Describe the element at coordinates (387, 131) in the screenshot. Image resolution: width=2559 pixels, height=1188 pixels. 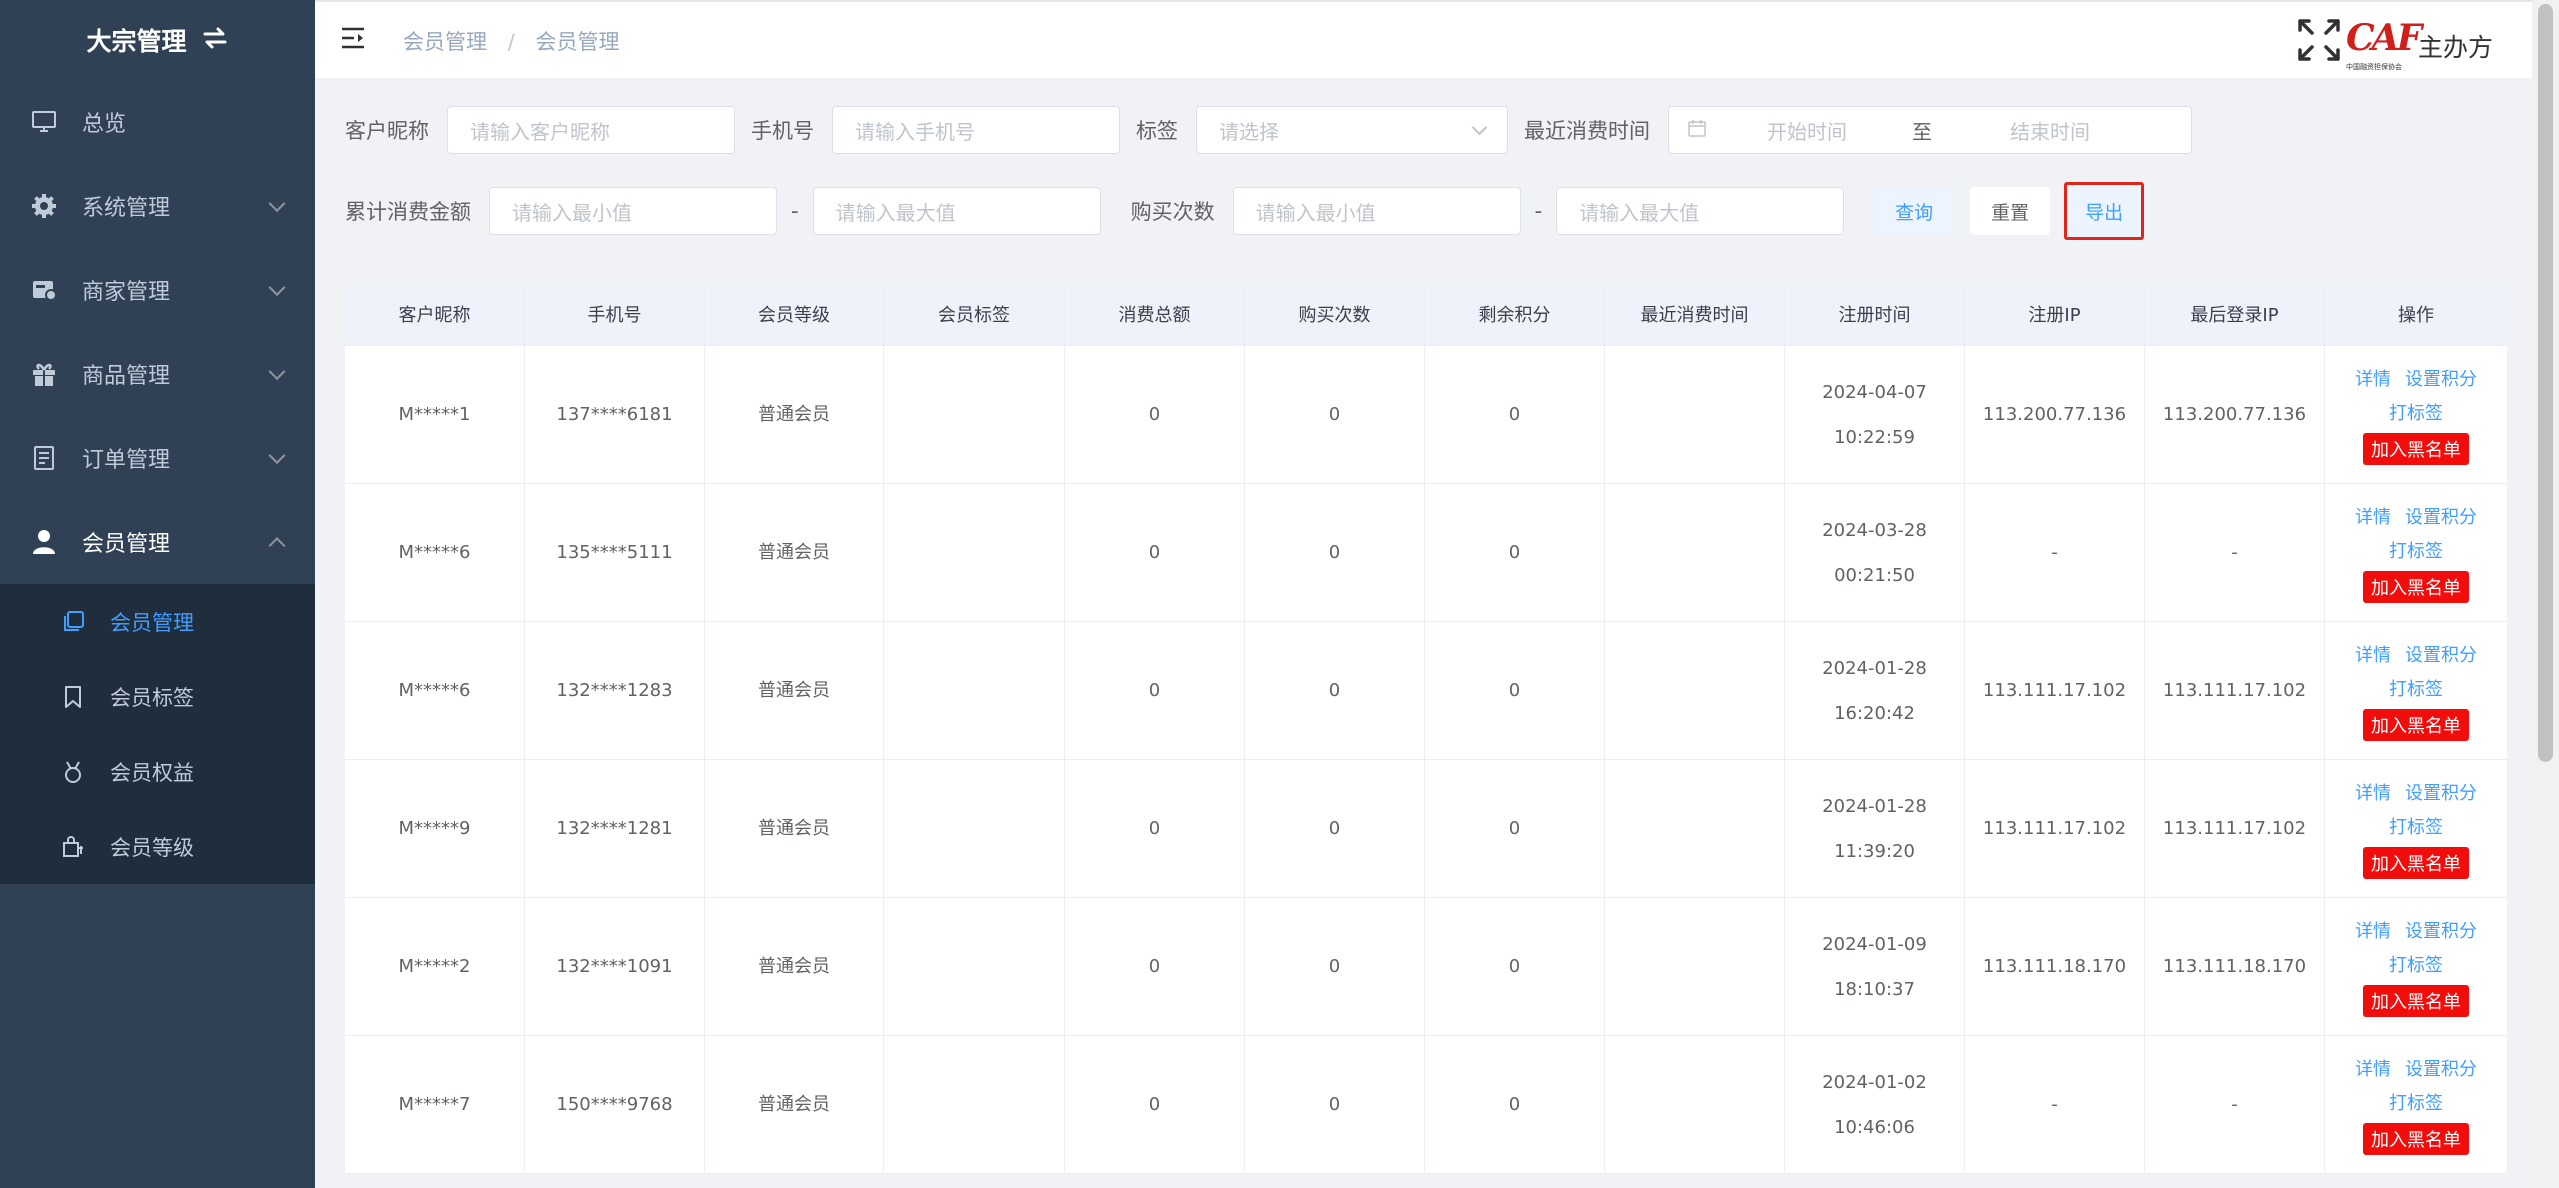
I see `nickname-label: 客户昵称` at that location.